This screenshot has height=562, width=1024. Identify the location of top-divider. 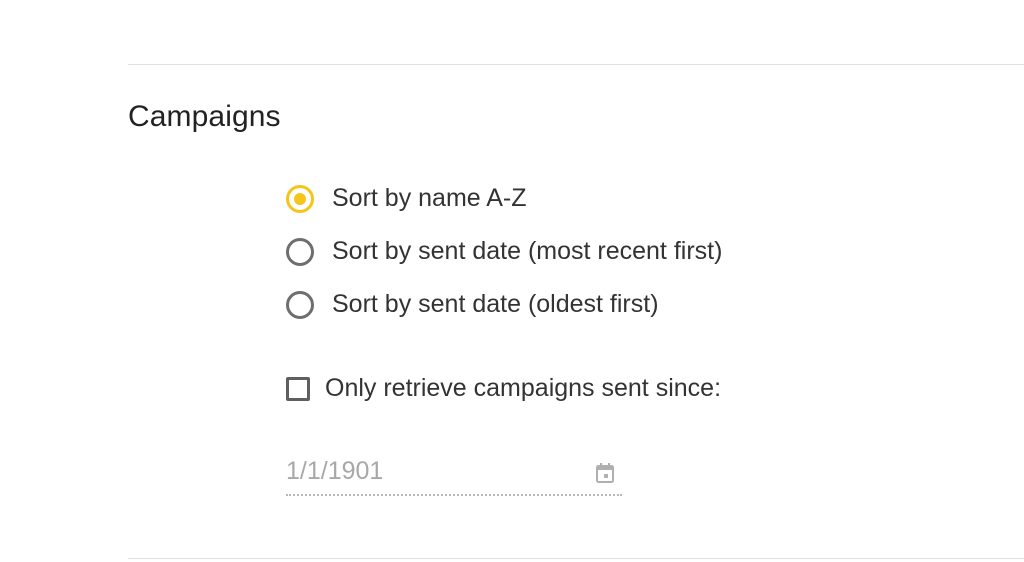
(576, 64).